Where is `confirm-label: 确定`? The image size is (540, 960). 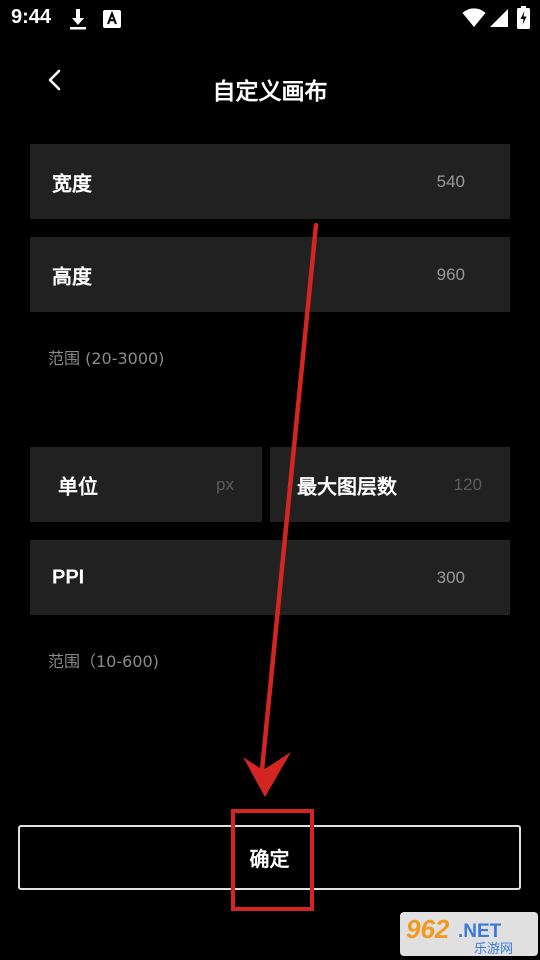
confirm-label: 确定 is located at coordinates (269, 859).